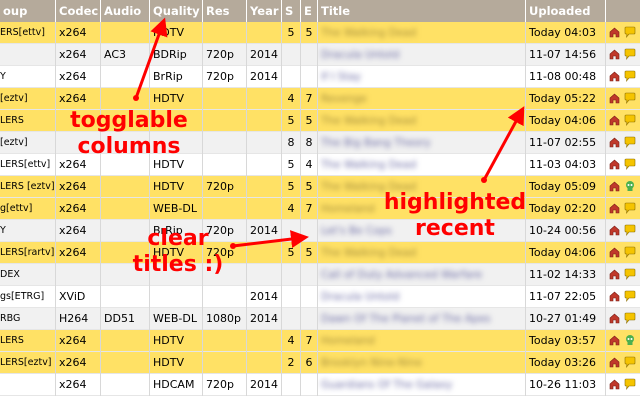 The height and width of the screenshot is (400, 640). Describe the element at coordinates (264, 11) in the screenshot. I see `column-header-year: Year` at that location.